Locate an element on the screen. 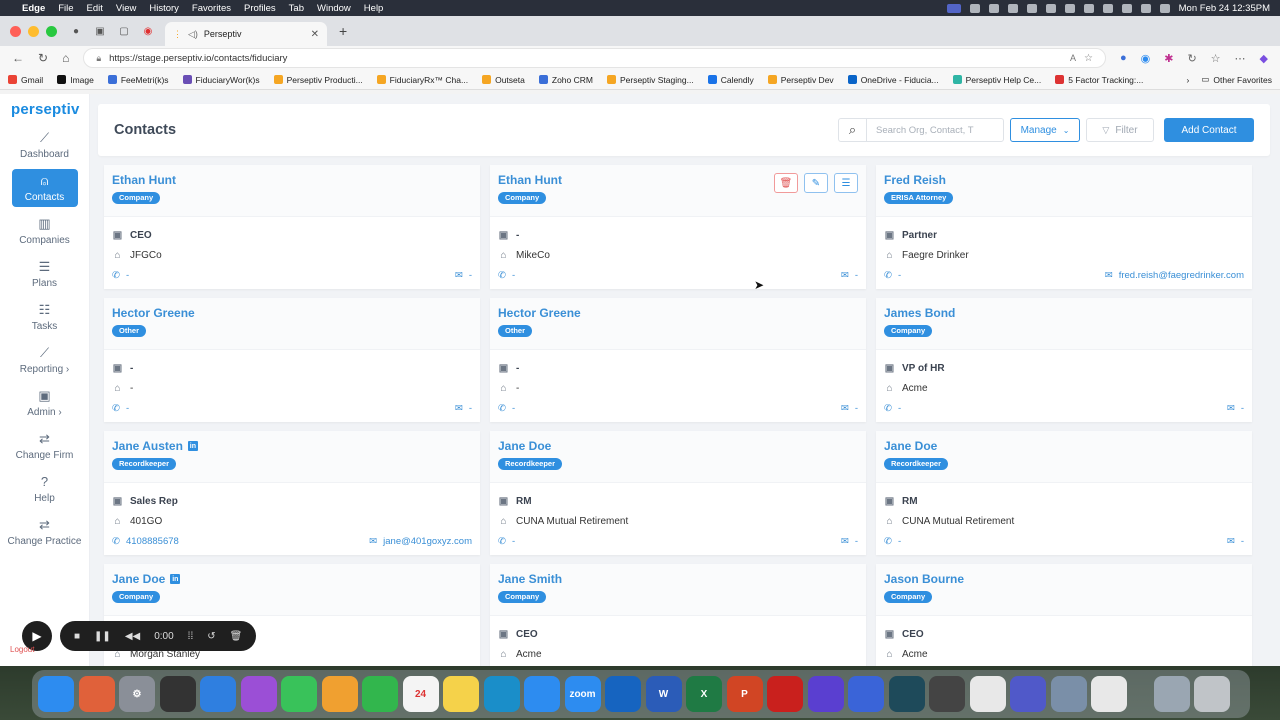 The image size is (1280, 720). grid-icon: ⁞⁞ is located at coordinates (191, 636).